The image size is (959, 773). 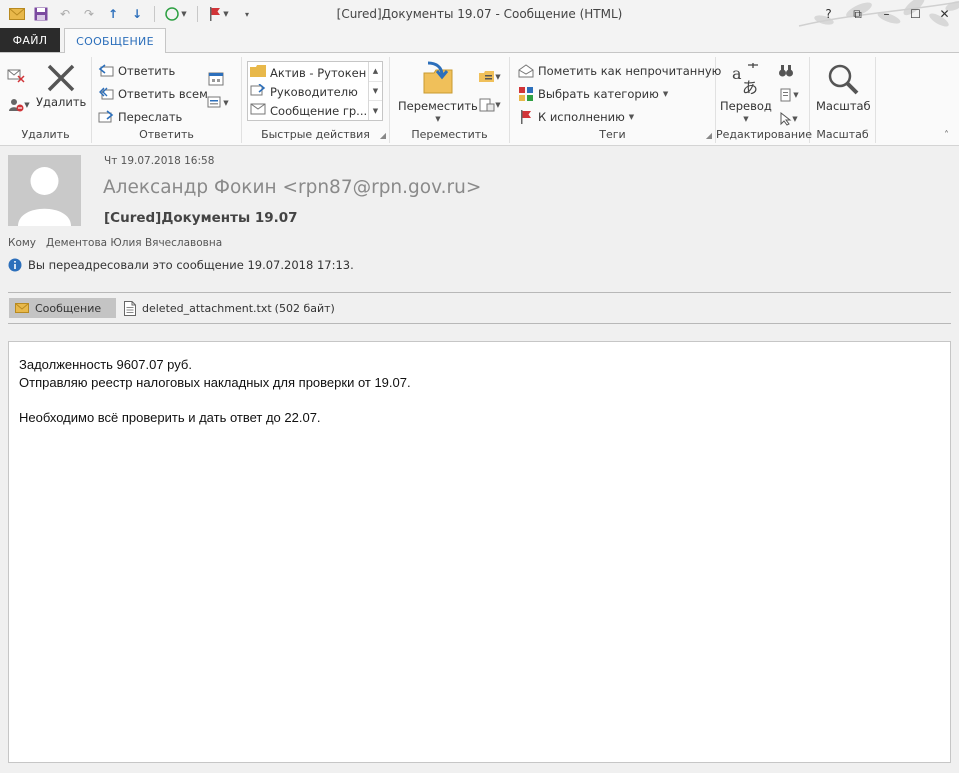 What do you see at coordinates (576, 117) in the screenshot?
I see `follow-up-button: К исполнению ▼` at bounding box center [576, 117].